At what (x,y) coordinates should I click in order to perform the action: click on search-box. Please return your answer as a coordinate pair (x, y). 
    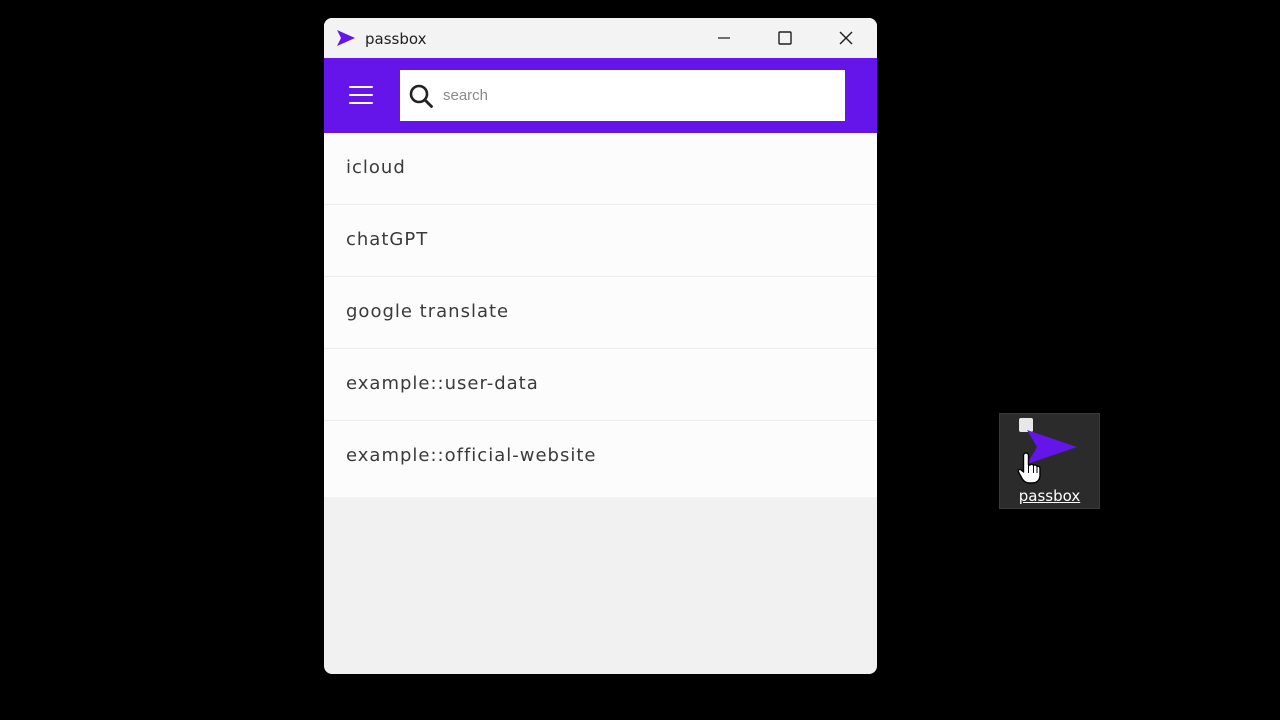
    Looking at the image, I should click on (622, 95).